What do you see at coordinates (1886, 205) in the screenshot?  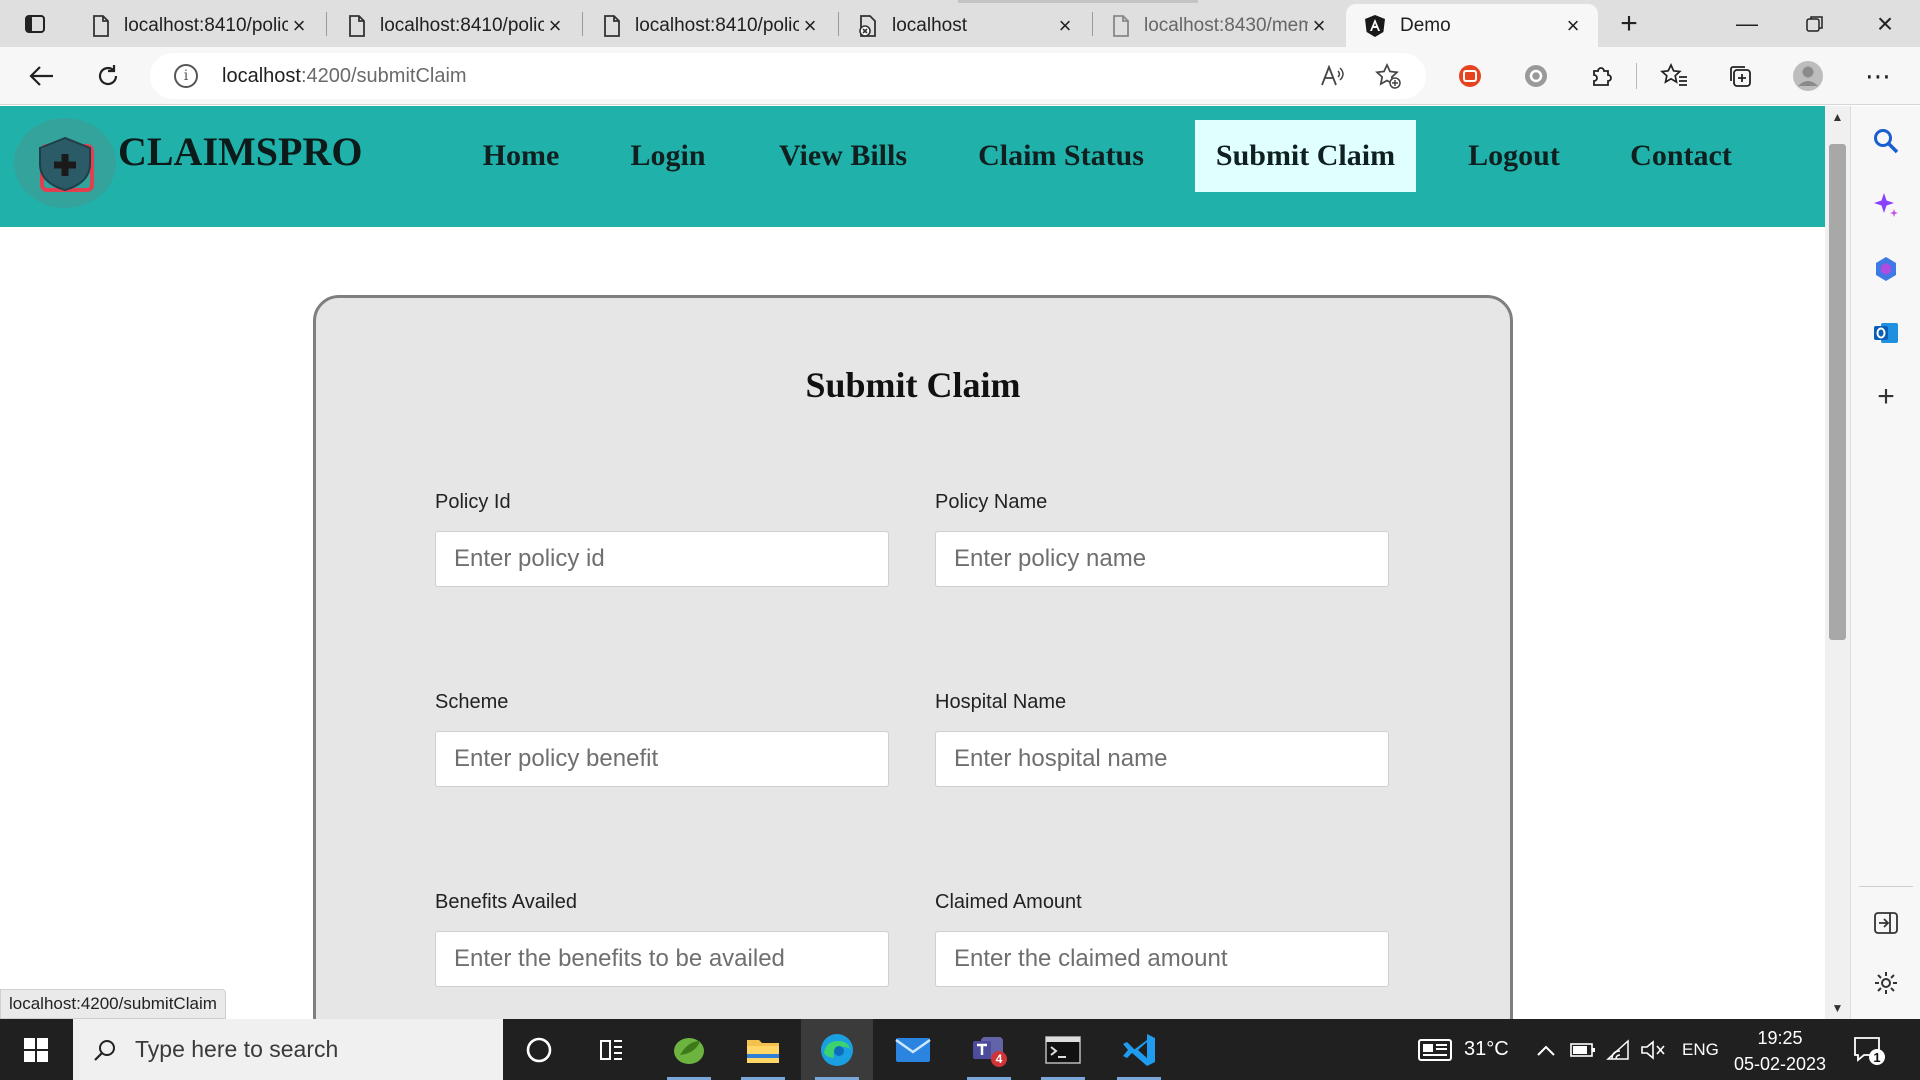 I see `copilot-icon` at bounding box center [1886, 205].